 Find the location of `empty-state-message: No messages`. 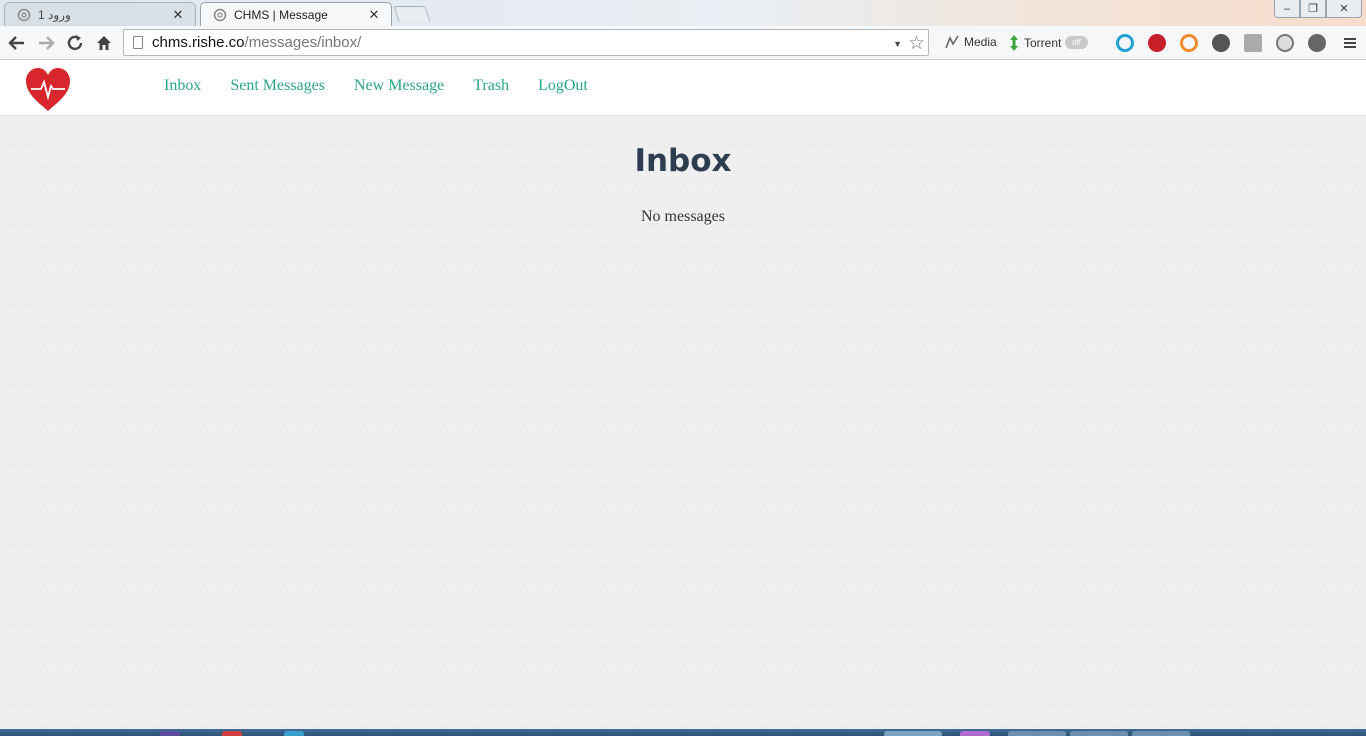

empty-state-message: No messages is located at coordinates (683, 216).